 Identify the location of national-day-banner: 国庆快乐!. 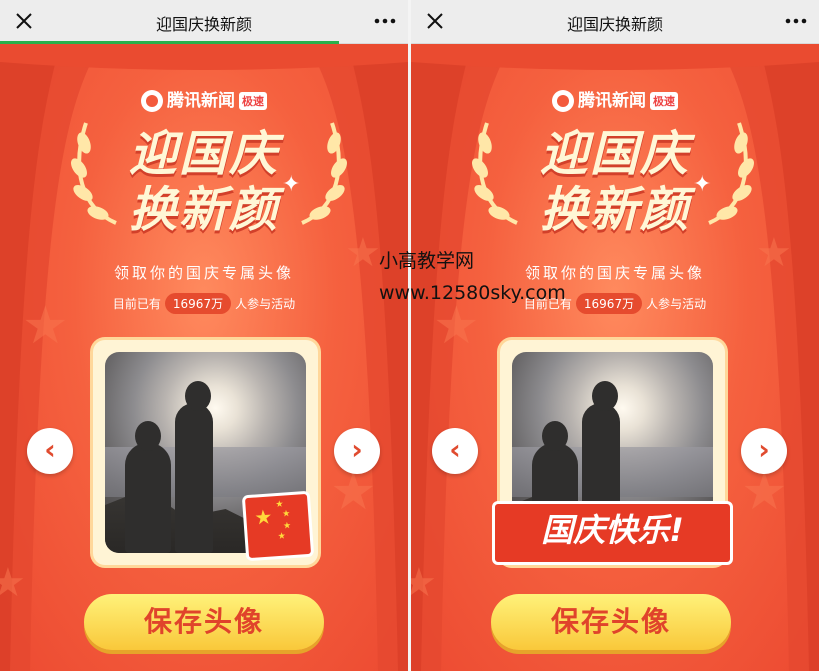
(612, 533).